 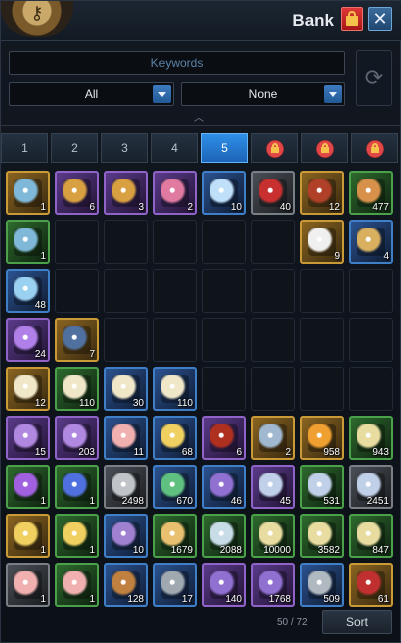 I want to click on item-slot: 10000, so click(x=273, y=536).